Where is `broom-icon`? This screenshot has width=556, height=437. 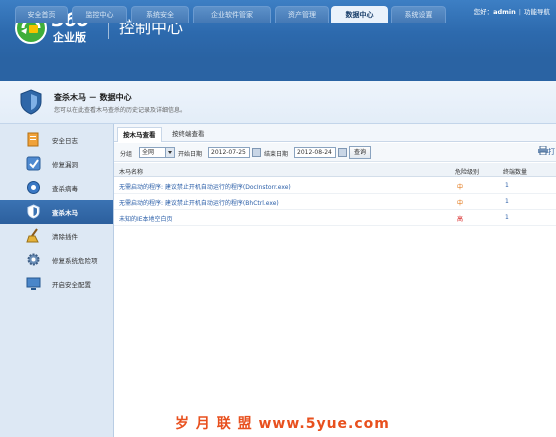 broom-icon is located at coordinates (32, 235).